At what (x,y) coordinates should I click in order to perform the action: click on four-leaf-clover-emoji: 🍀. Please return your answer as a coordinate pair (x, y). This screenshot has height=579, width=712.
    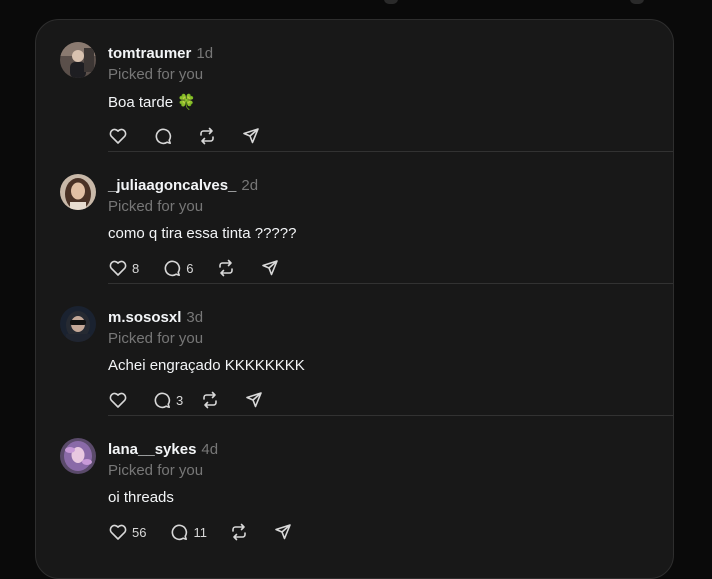
    Looking at the image, I should click on (186, 102).